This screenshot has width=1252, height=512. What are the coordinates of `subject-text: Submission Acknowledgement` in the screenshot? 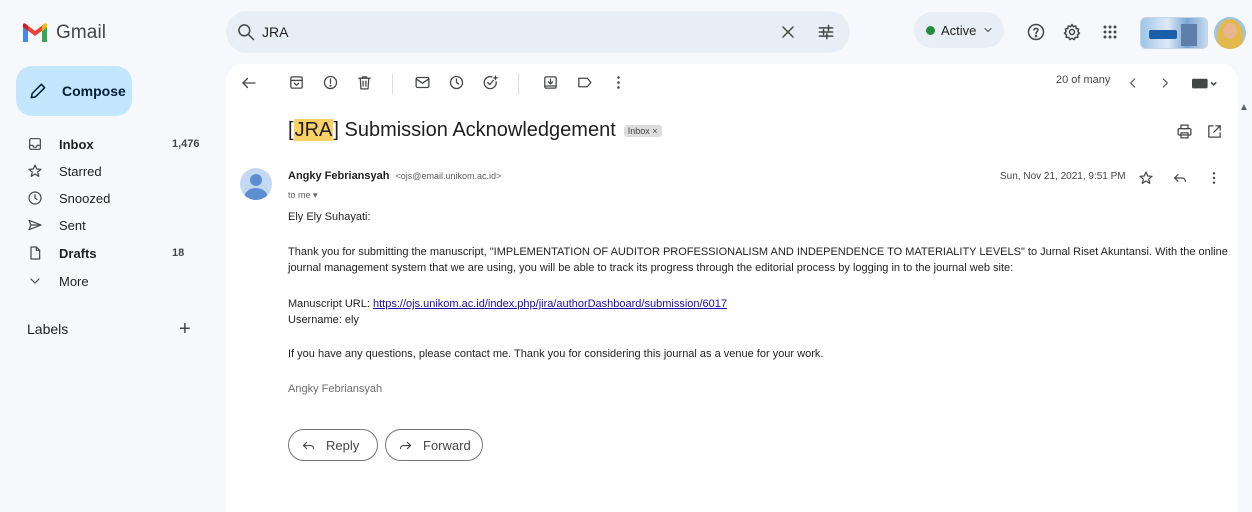 It's located at (480, 130).